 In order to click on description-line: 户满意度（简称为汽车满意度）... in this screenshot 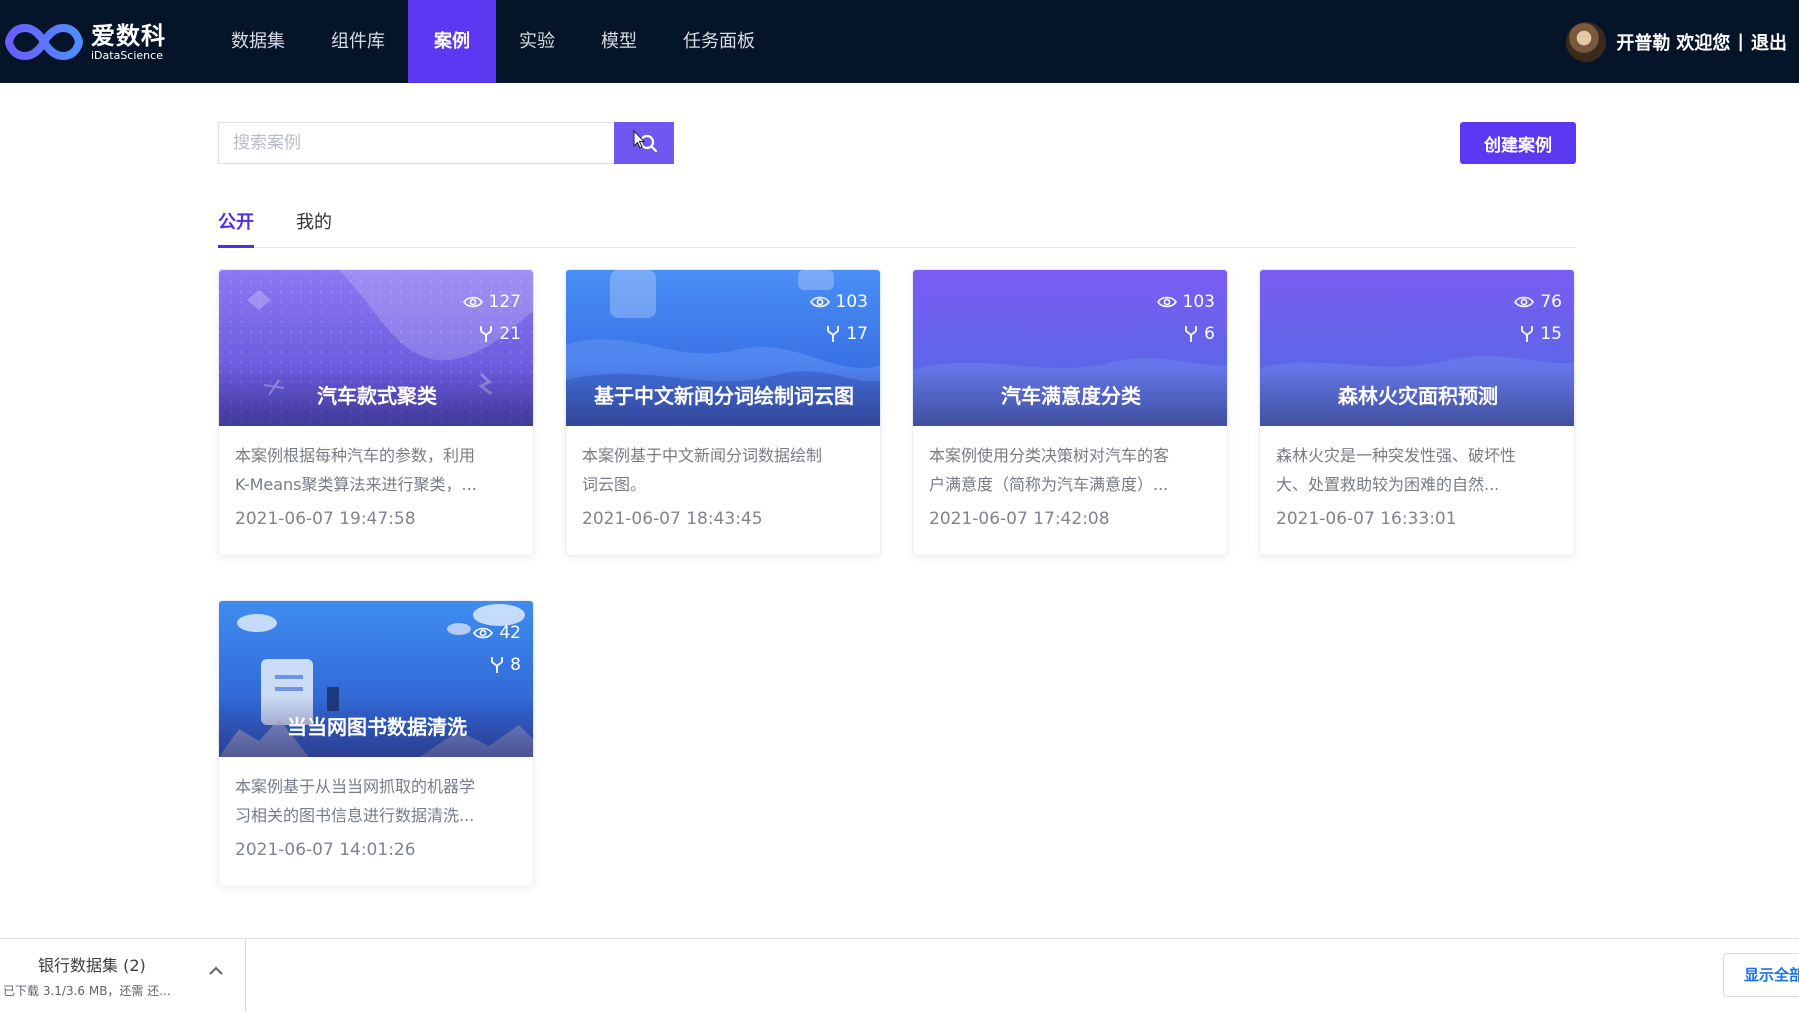, I will do `click(1049, 484)`.